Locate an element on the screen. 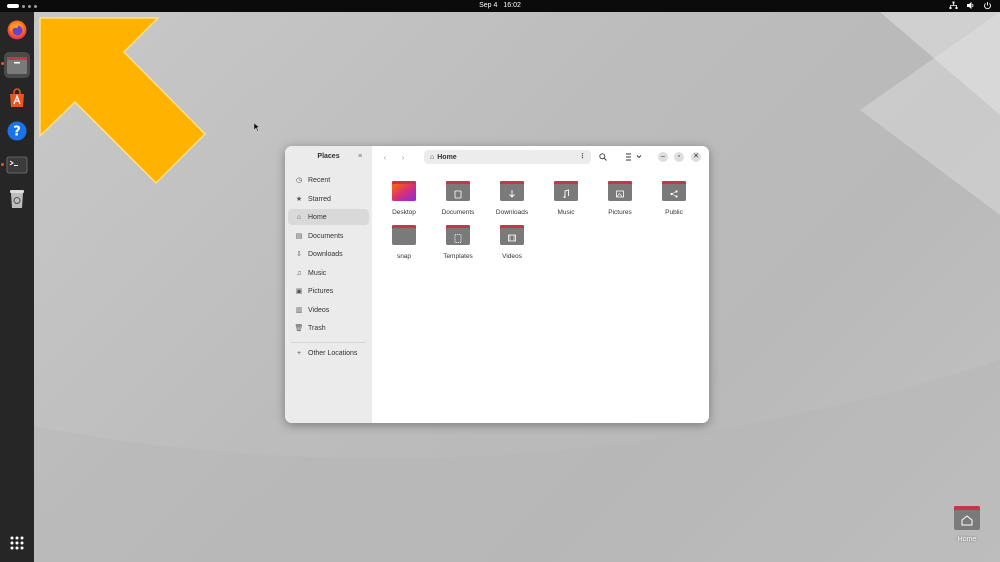 This screenshot has width=1000, height=562. home-folder-icon is located at coordinates (967, 518).